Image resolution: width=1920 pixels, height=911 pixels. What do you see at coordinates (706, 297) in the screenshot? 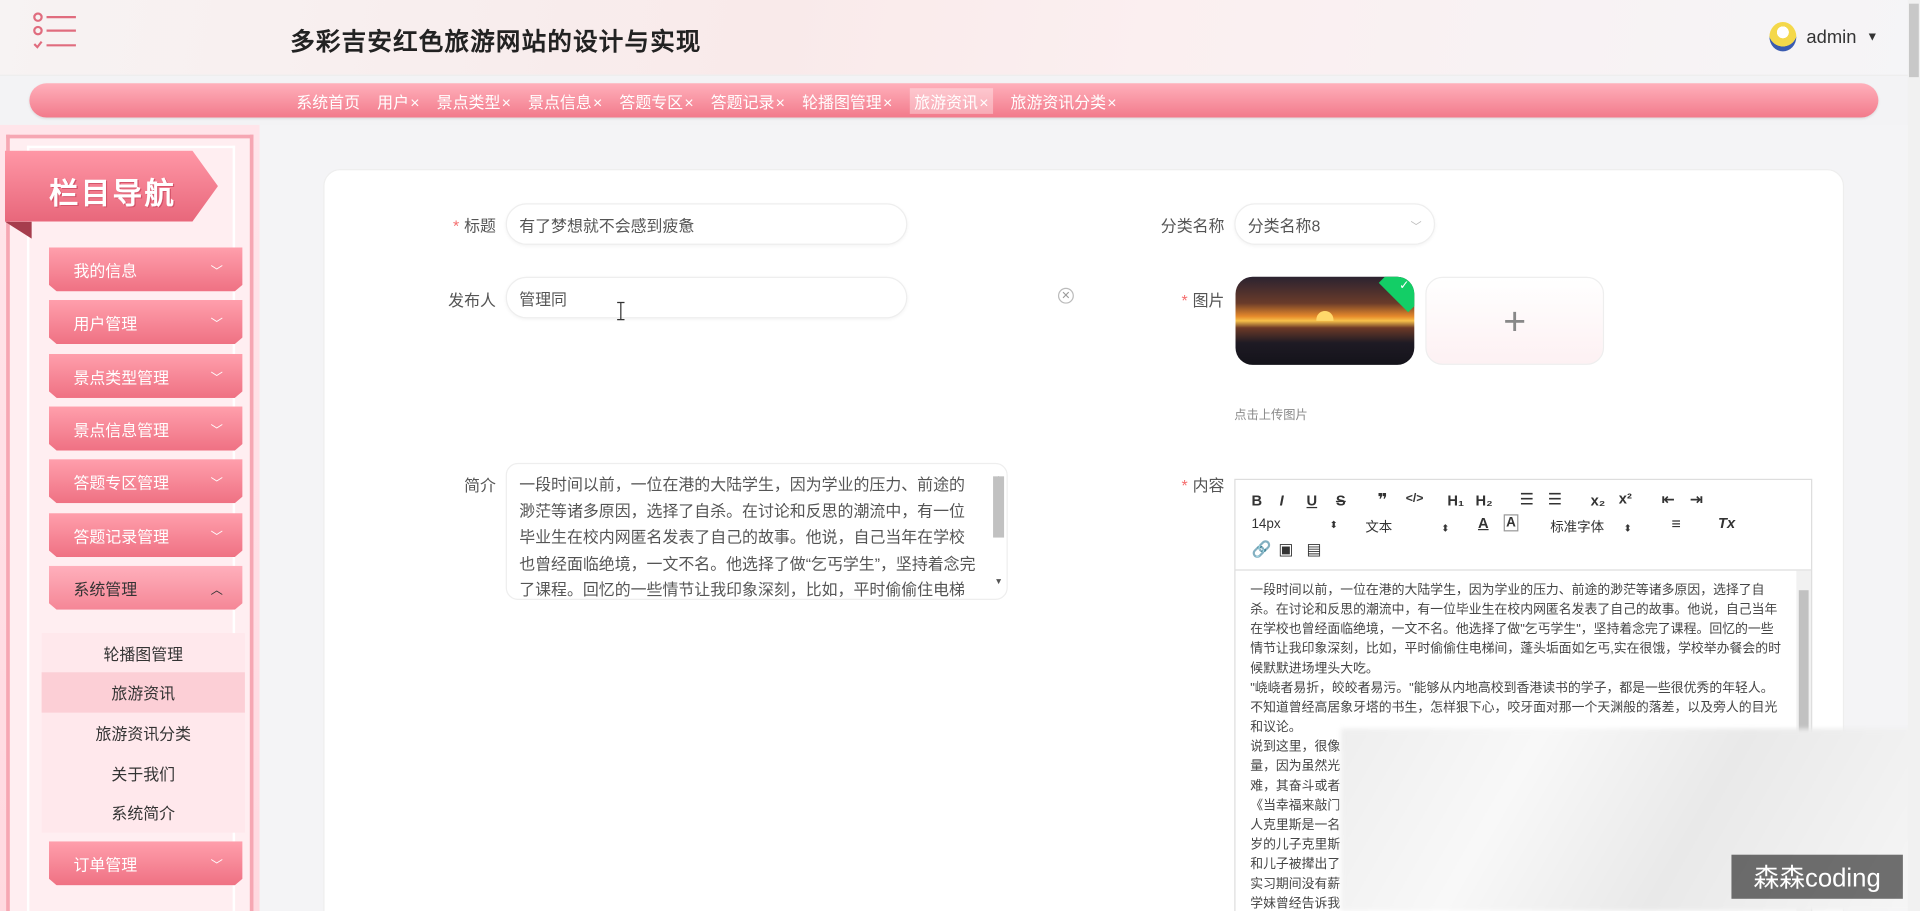
I see `publisher-input: 管理同` at bounding box center [706, 297].